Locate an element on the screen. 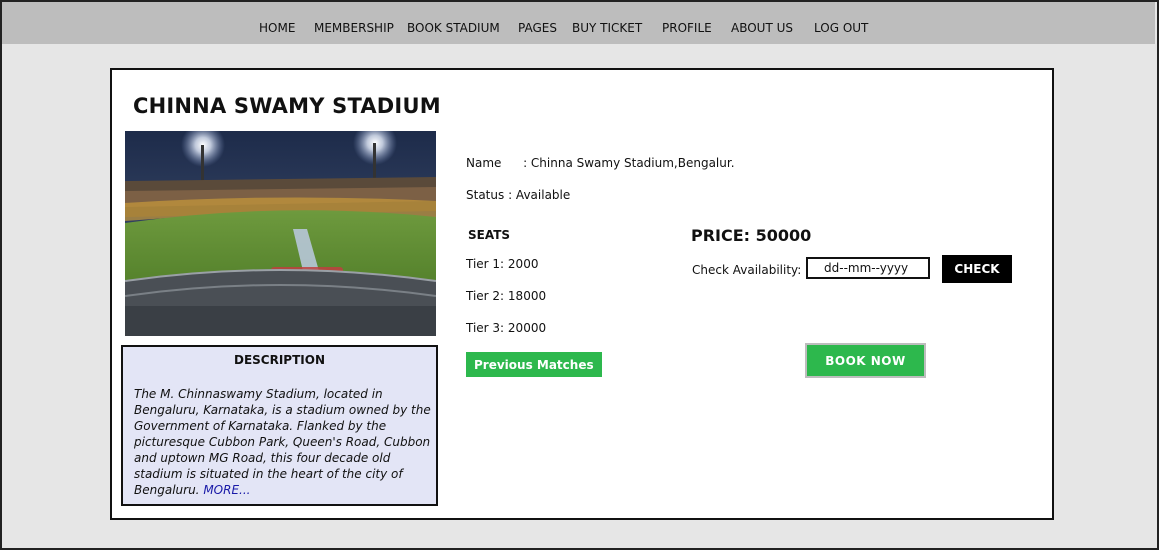 The width and height of the screenshot is (1159, 550). name-row: Name : Chinna Swamy Stadium,Bengalur. is located at coordinates (600, 163).